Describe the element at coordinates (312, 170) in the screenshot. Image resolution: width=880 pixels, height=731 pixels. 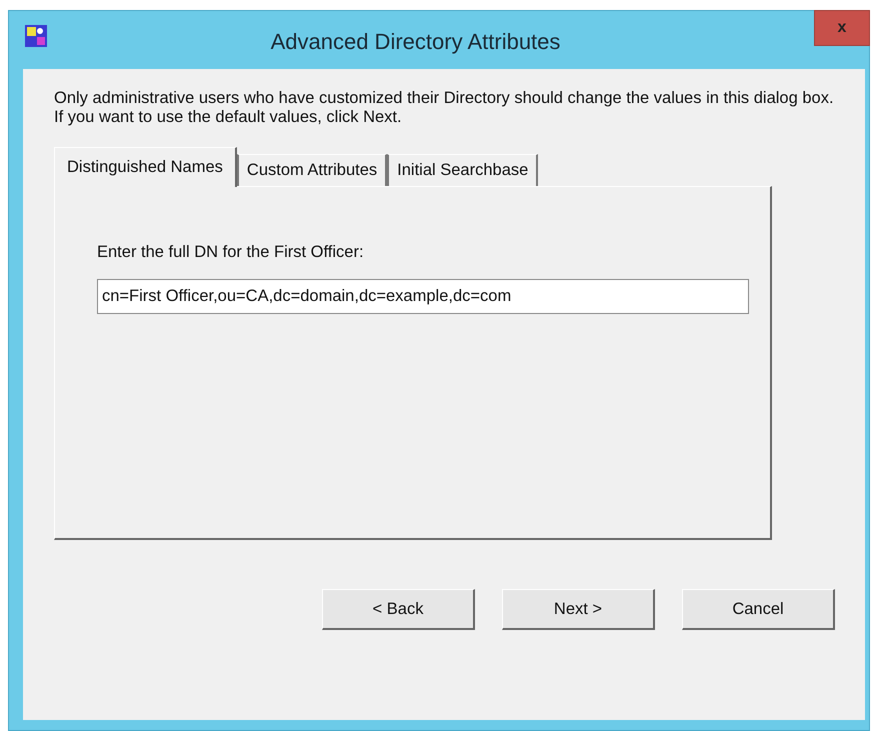
I see `tab: Custom Attributes` at that location.